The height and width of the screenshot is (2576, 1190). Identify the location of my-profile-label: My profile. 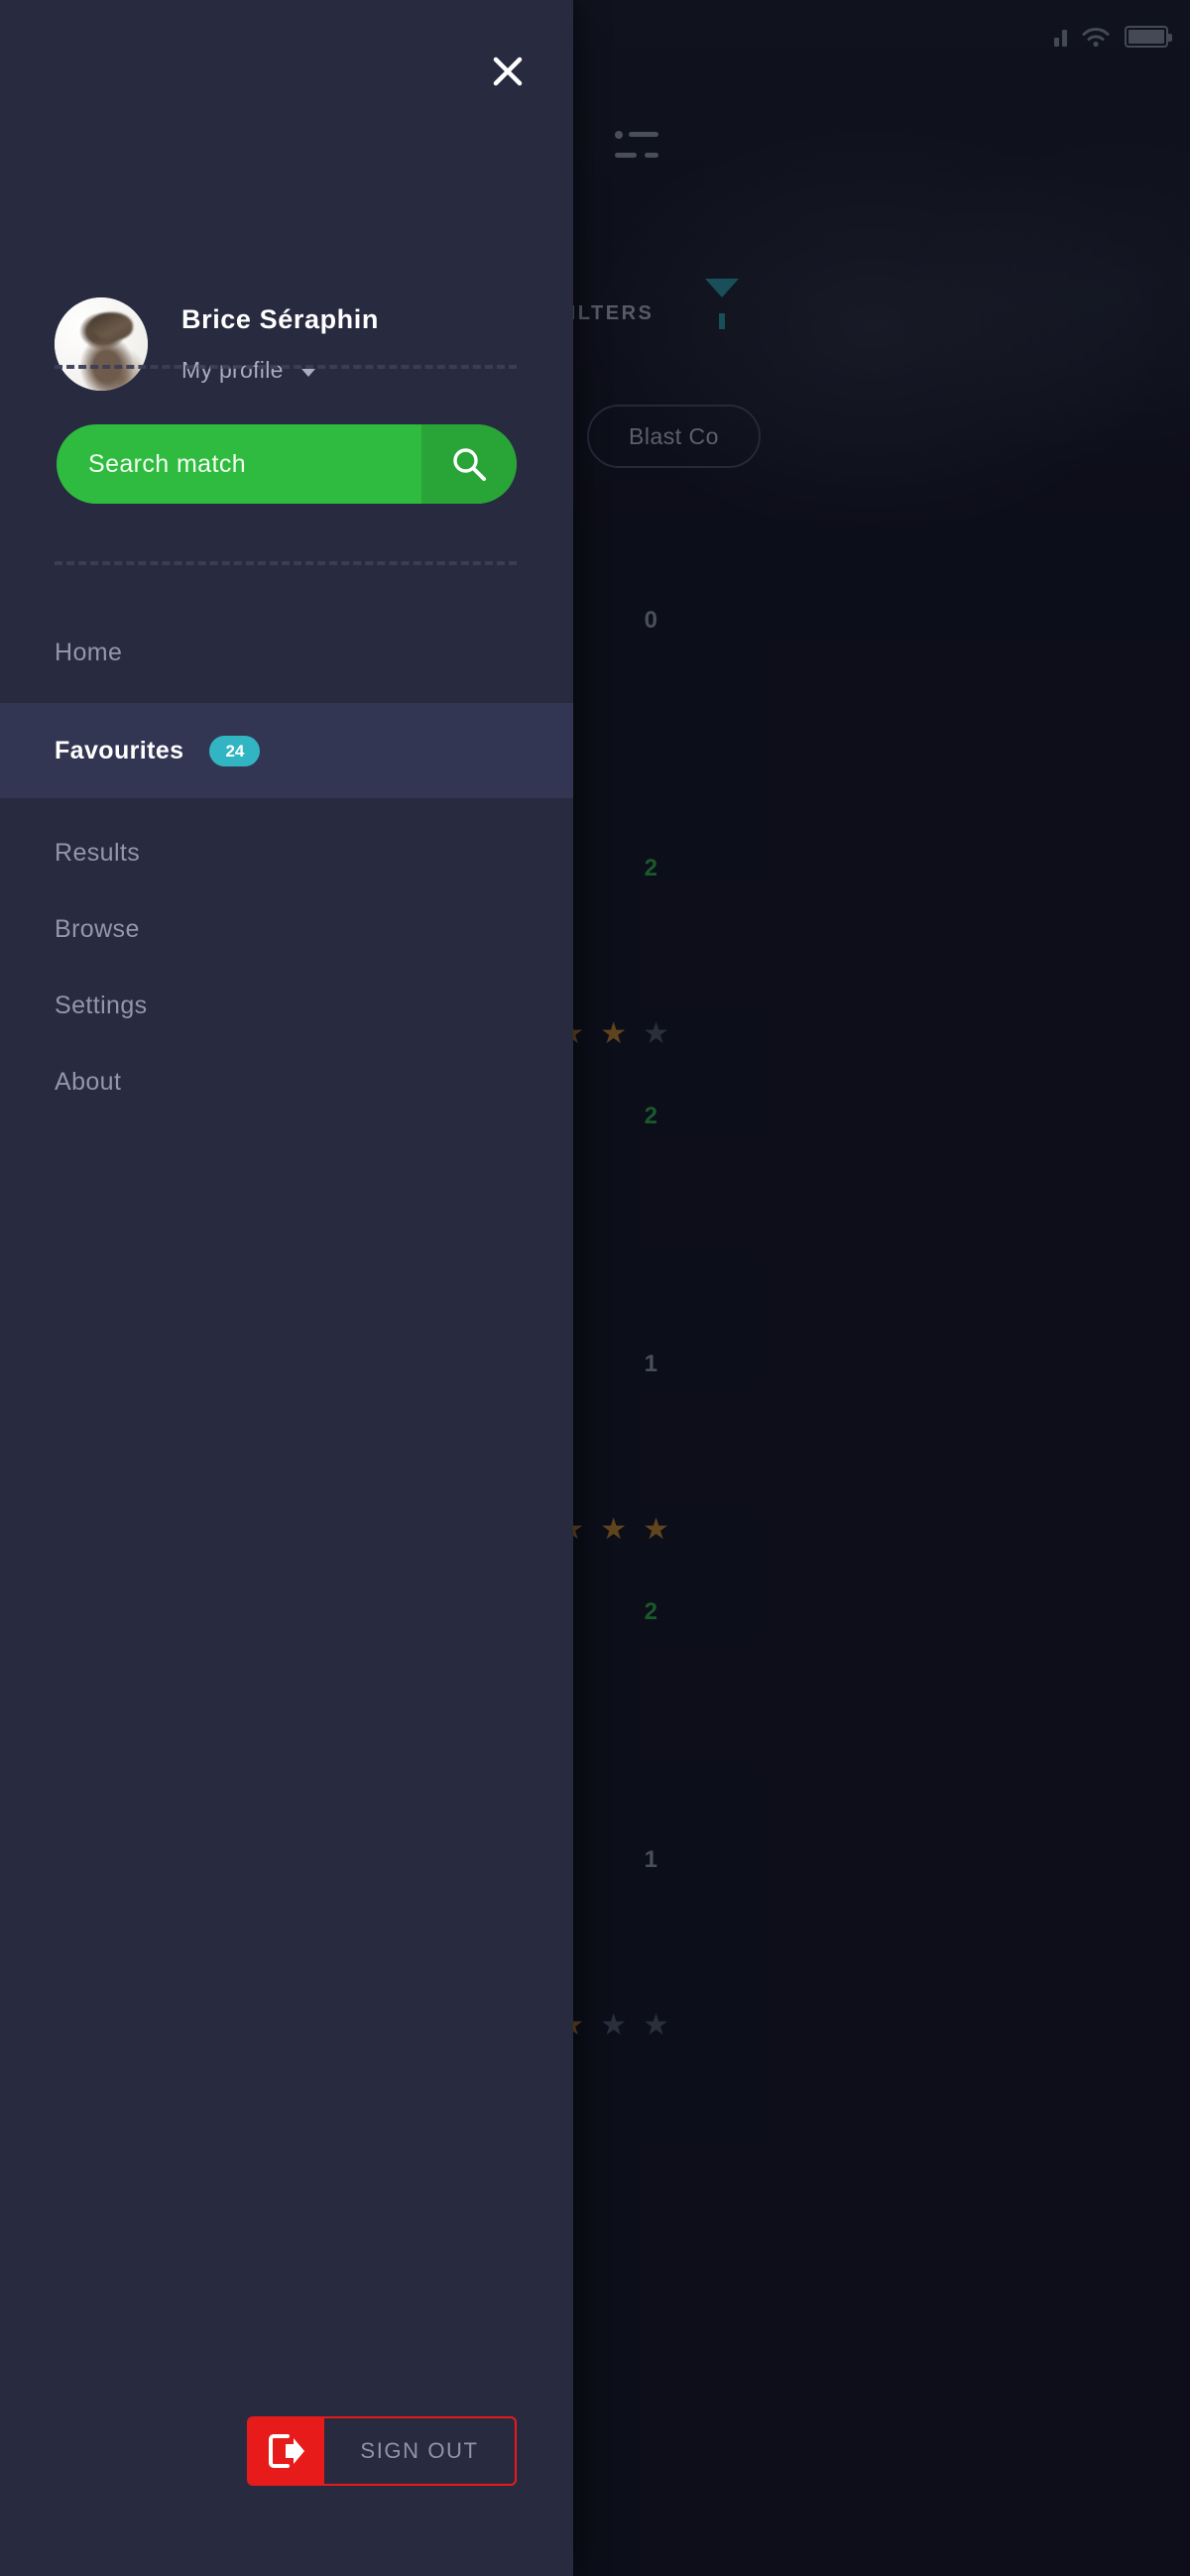
(232, 370).